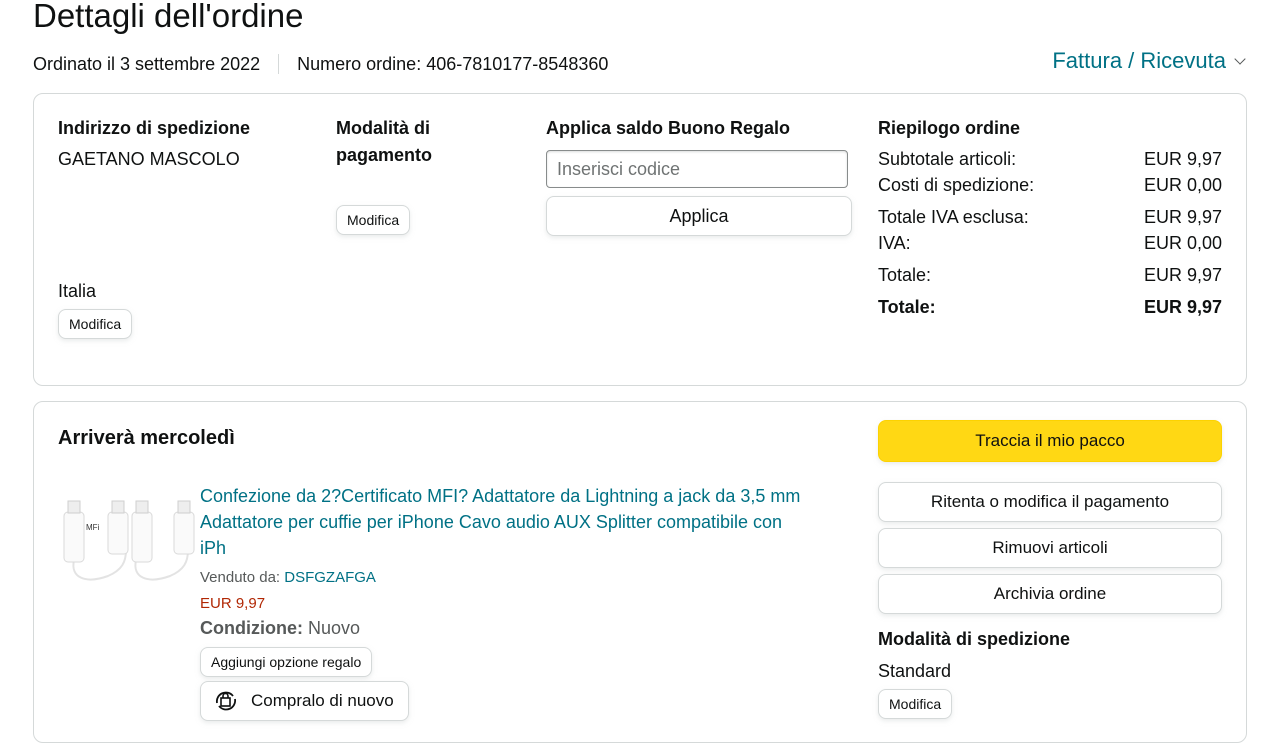  I want to click on gift-card-heading: Applica saldo Buono Regalo, so click(668, 128).